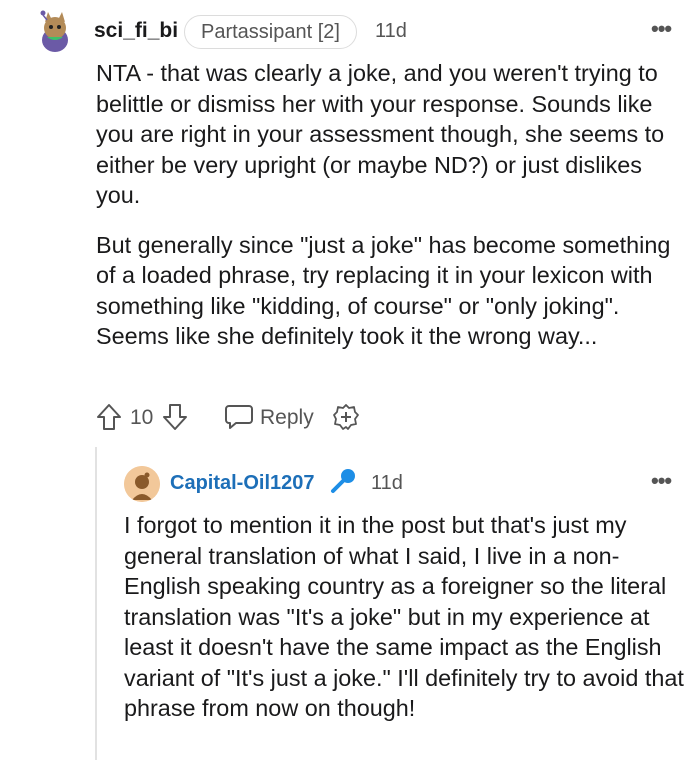  Describe the element at coordinates (287, 418) in the screenshot. I see `reply-button: Reply` at that location.